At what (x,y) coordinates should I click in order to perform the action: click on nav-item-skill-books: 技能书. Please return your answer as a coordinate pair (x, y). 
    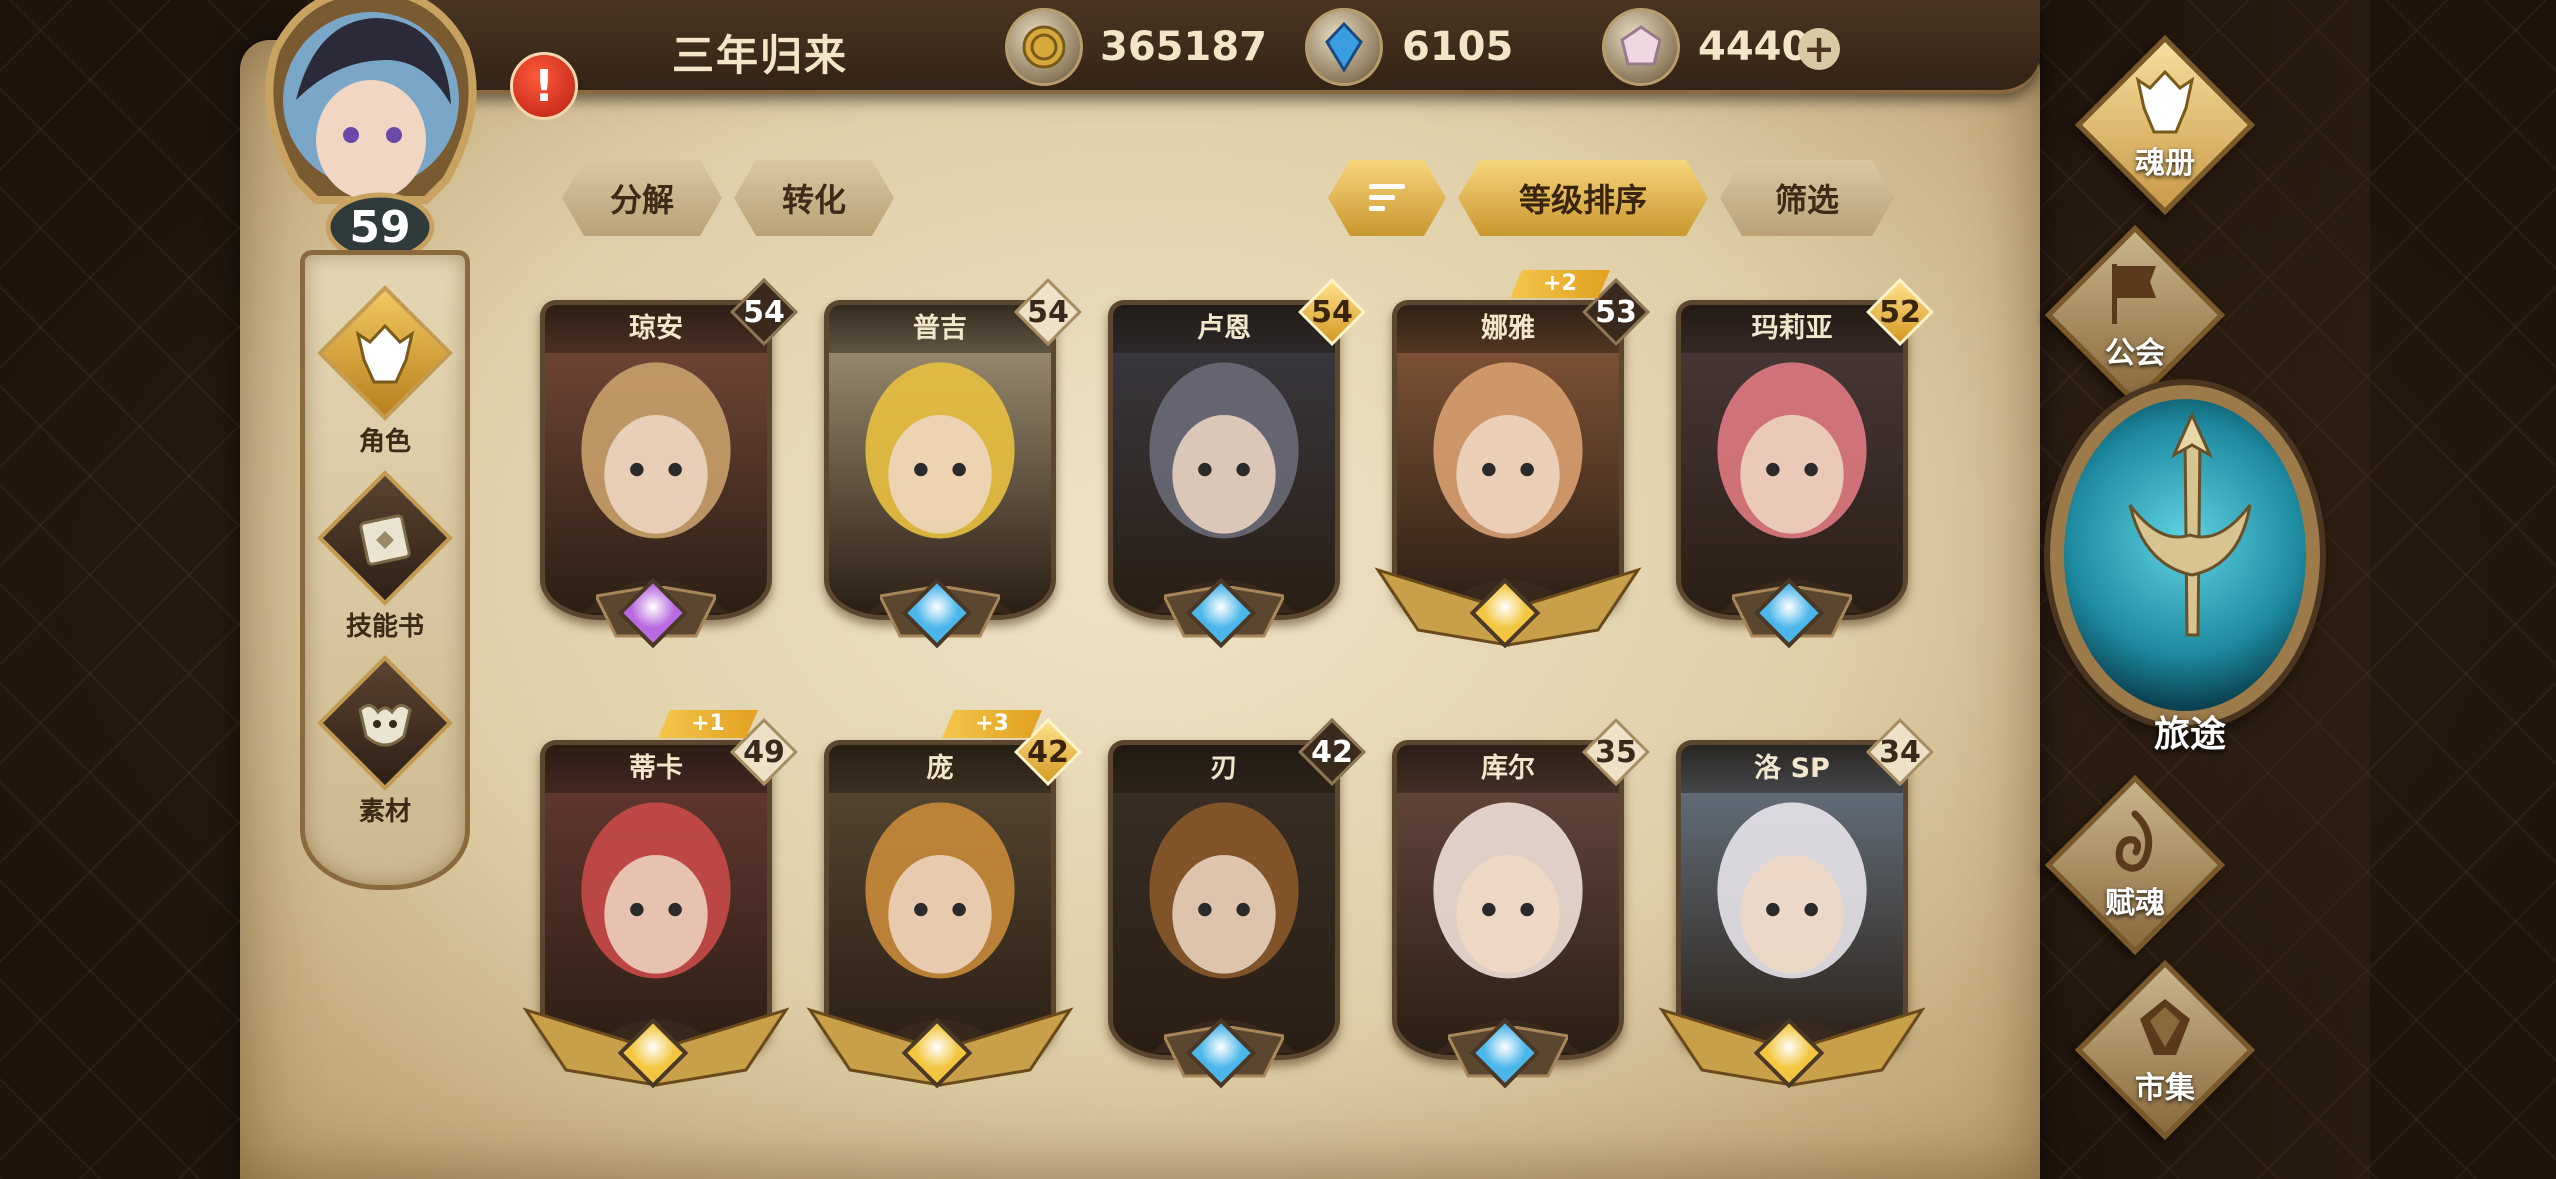
    Looking at the image, I should click on (385, 565).